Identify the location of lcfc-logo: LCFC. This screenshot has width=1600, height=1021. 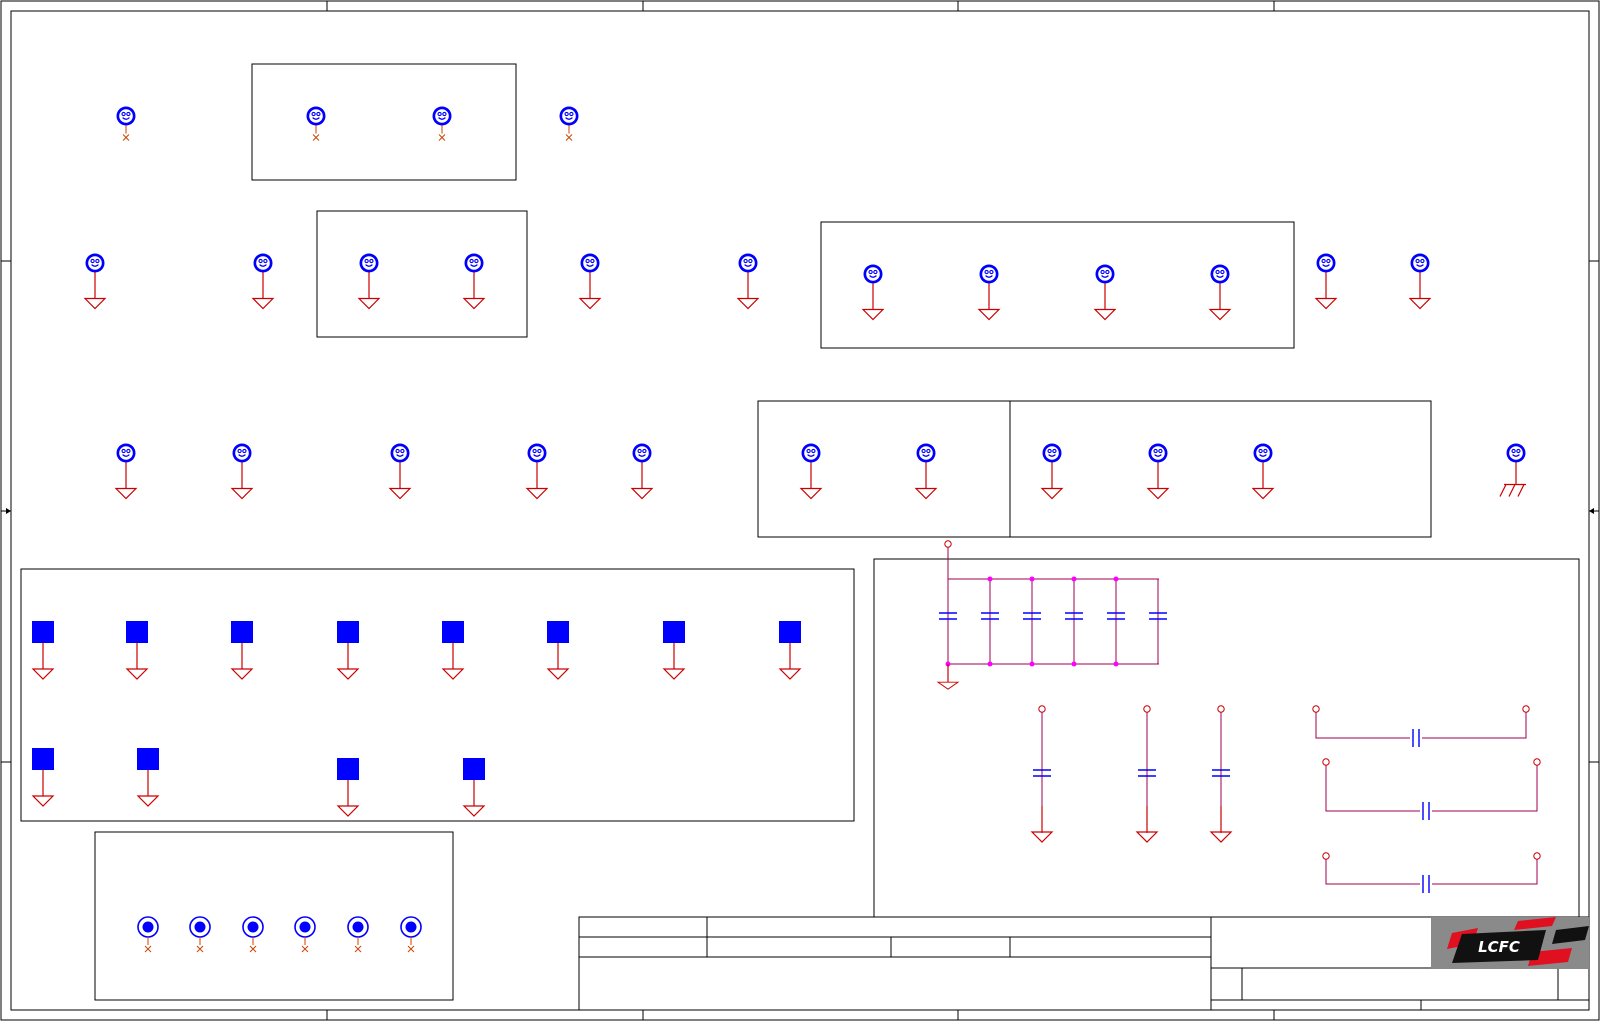
(1510, 943).